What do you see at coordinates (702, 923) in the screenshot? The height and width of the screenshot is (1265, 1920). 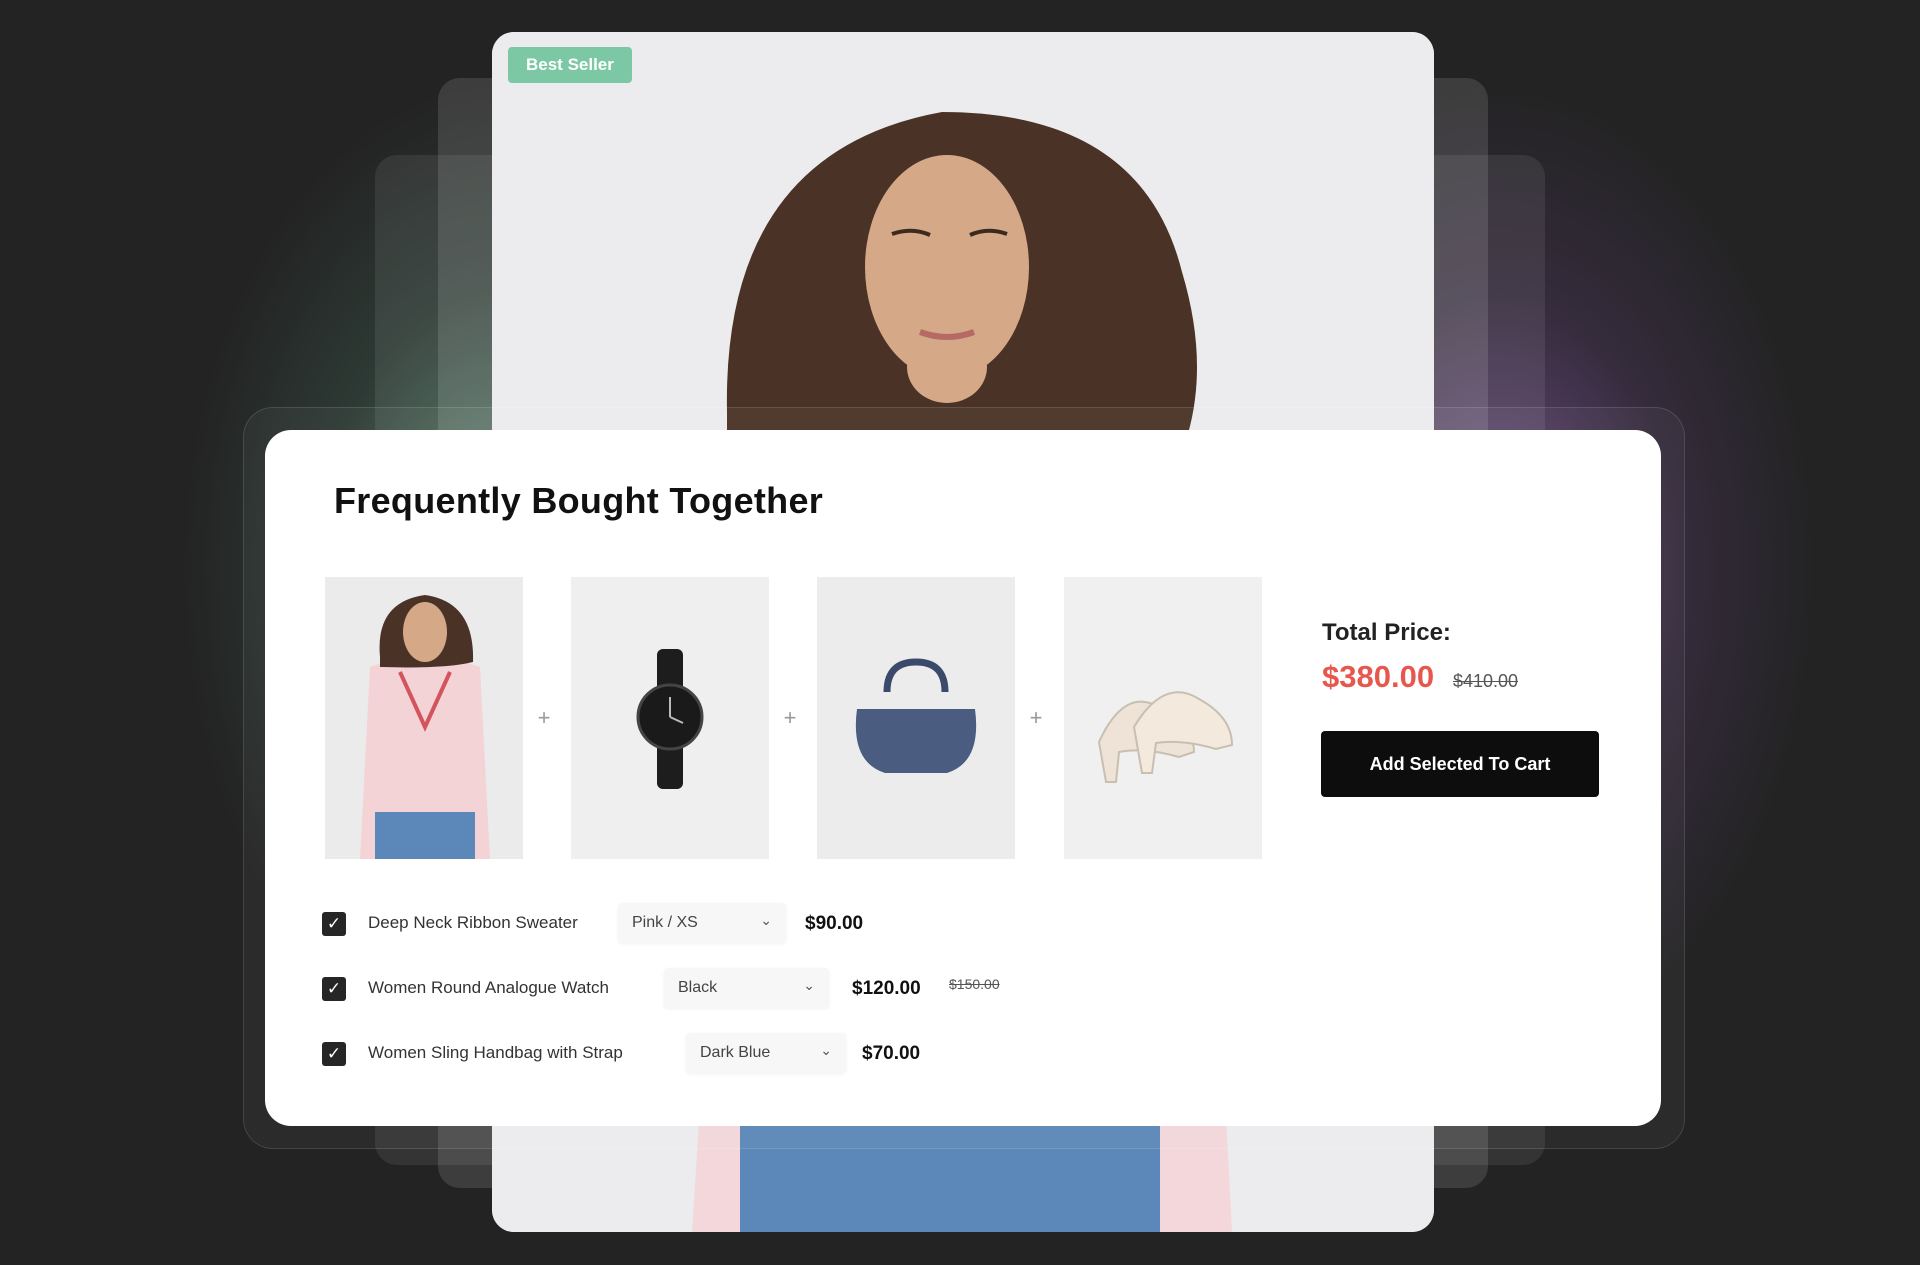 I see `variant-select: Pink / XS ⌄` at bounding box center [702, 923].